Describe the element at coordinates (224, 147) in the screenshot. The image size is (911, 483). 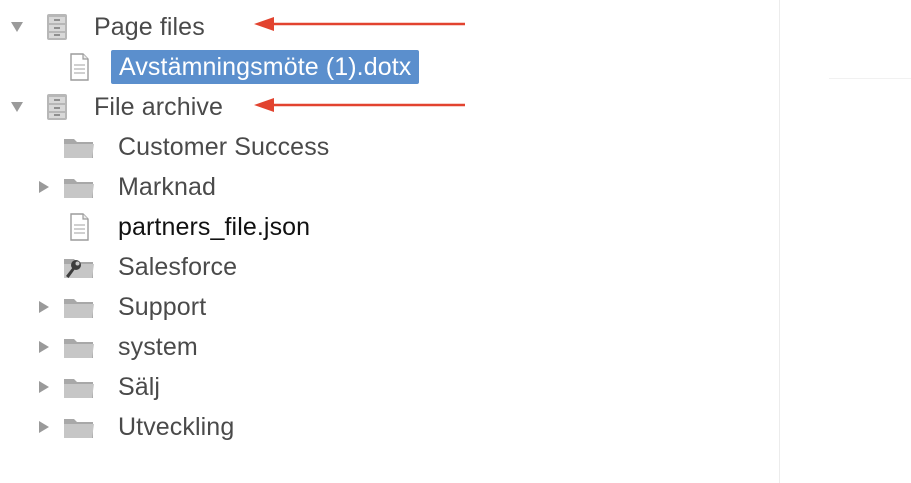
I see `tree-node-label: Customer Success` at that location.